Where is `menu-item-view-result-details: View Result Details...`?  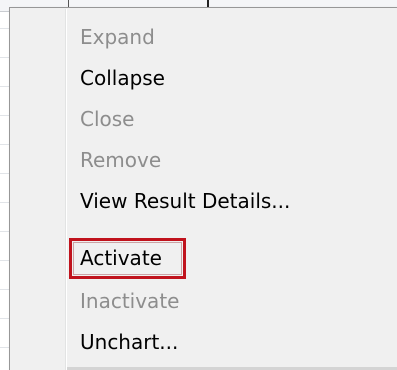
menu-item-view-result-details: View Result Details... is located at coordinates (204, 201).